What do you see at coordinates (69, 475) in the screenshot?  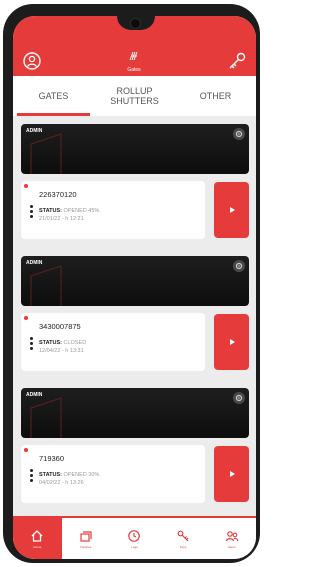 I see `device-status: STATUS: OPENED 30%` at bounding box center [69, 475].